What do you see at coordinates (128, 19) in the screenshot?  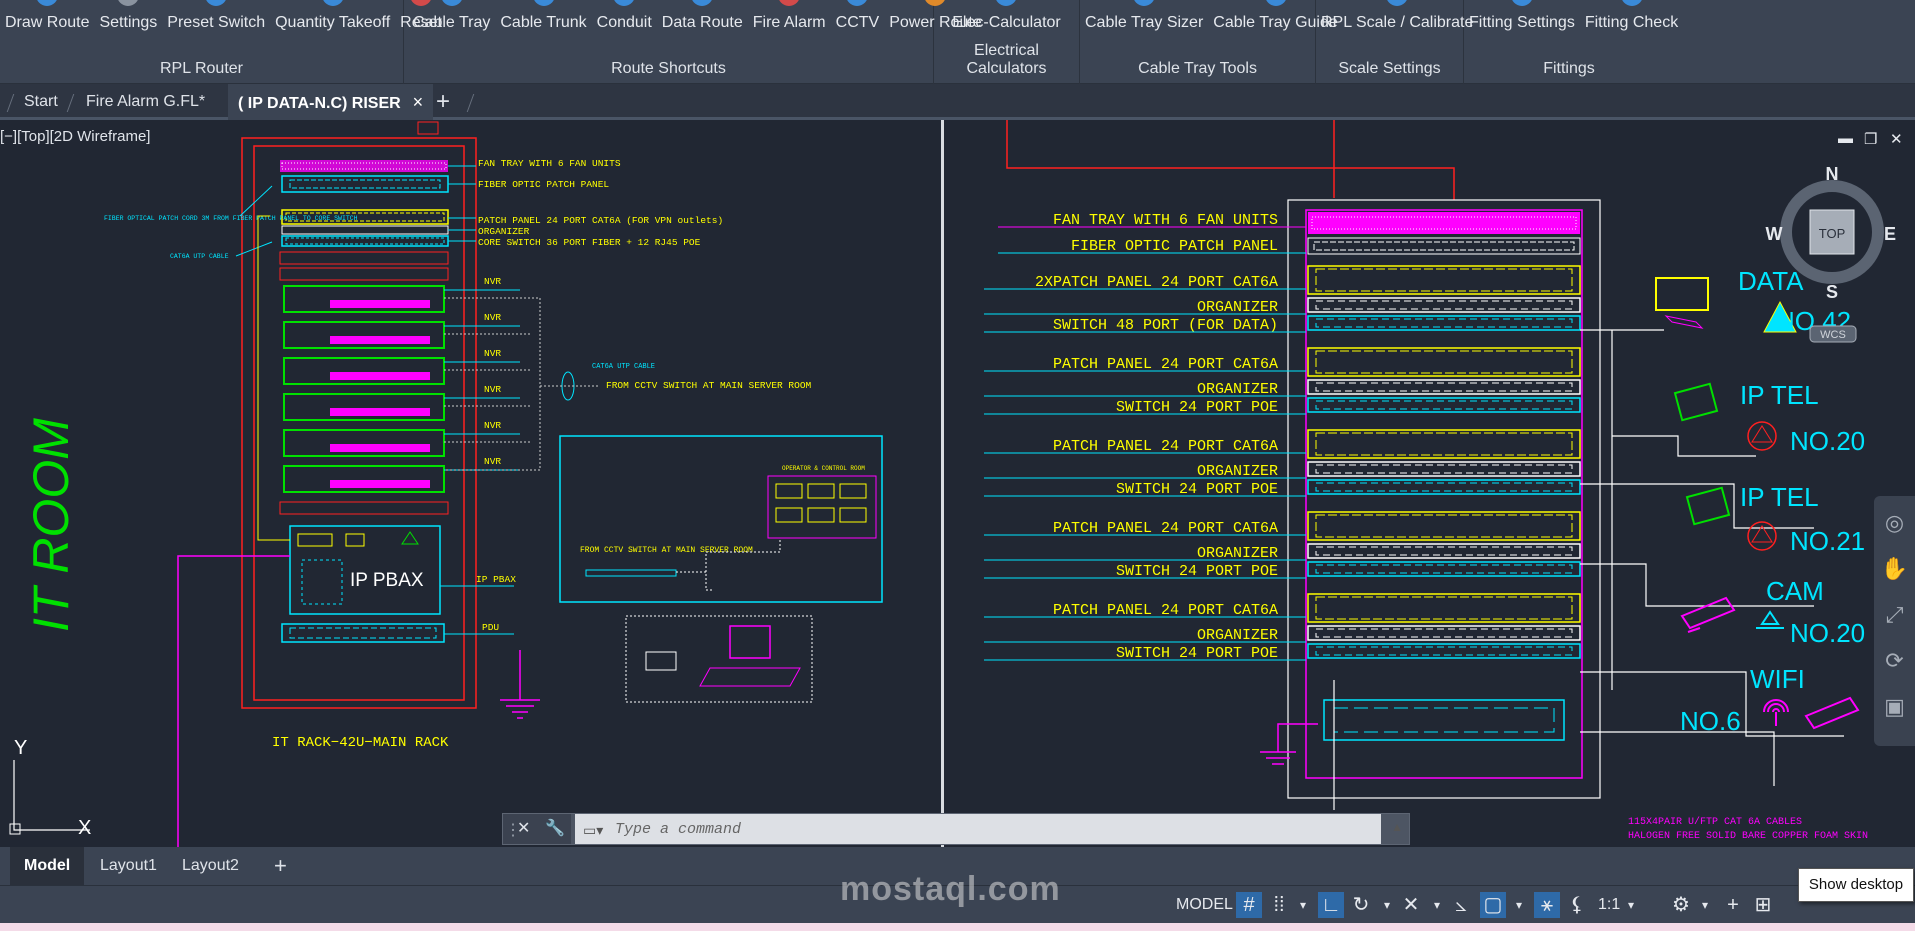 I see `settings-button: Settings` at bounding box center [128, 19].